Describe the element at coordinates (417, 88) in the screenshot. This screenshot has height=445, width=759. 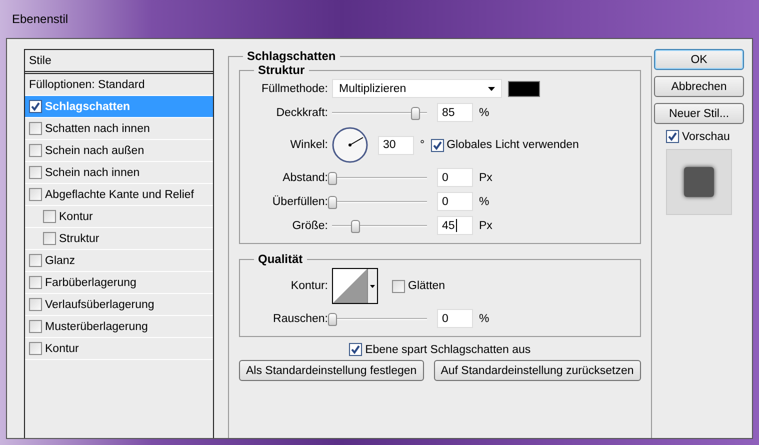
I see `blend-mode-dropdown: Multiplizieren` at that location.